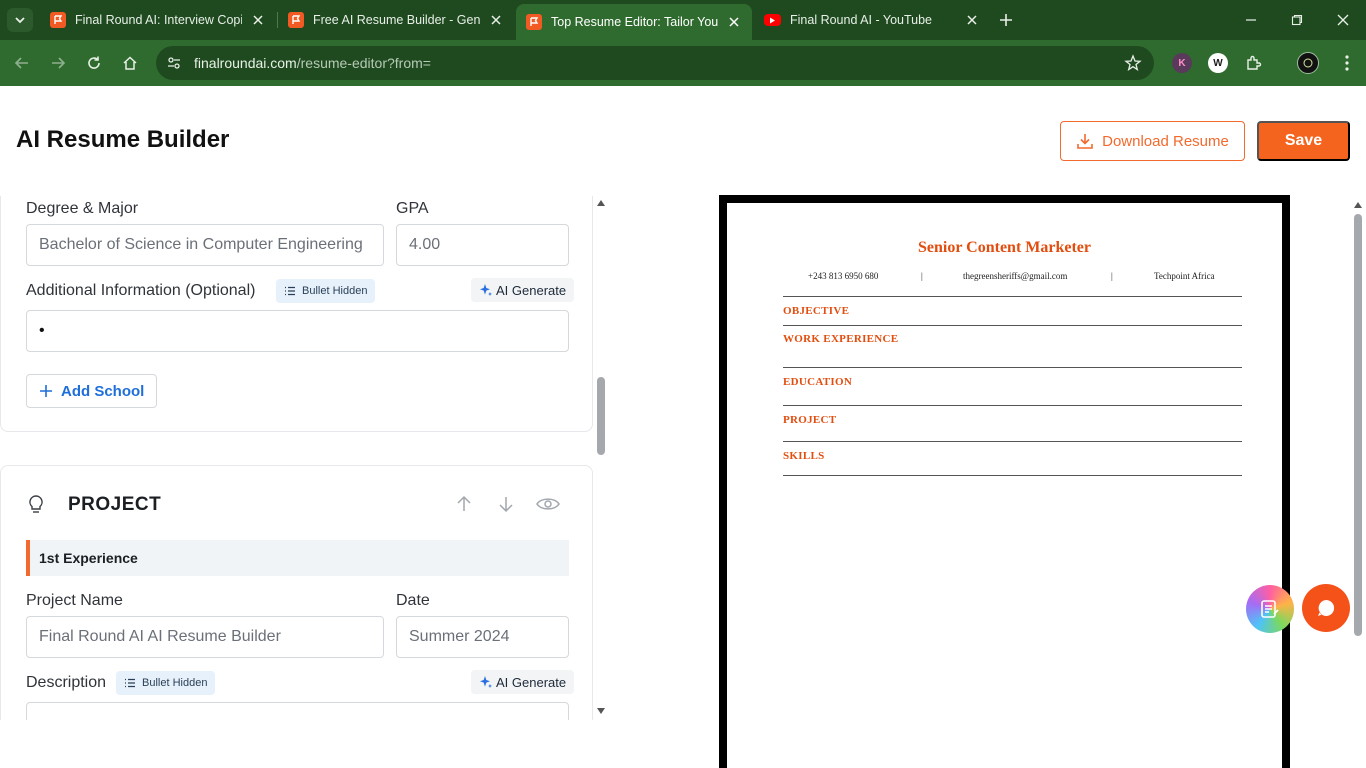 The image size is (1366, 768). Describe the element at coordinates (413, 600) in the screenshot. I see `project-date-label: Date` at that location.